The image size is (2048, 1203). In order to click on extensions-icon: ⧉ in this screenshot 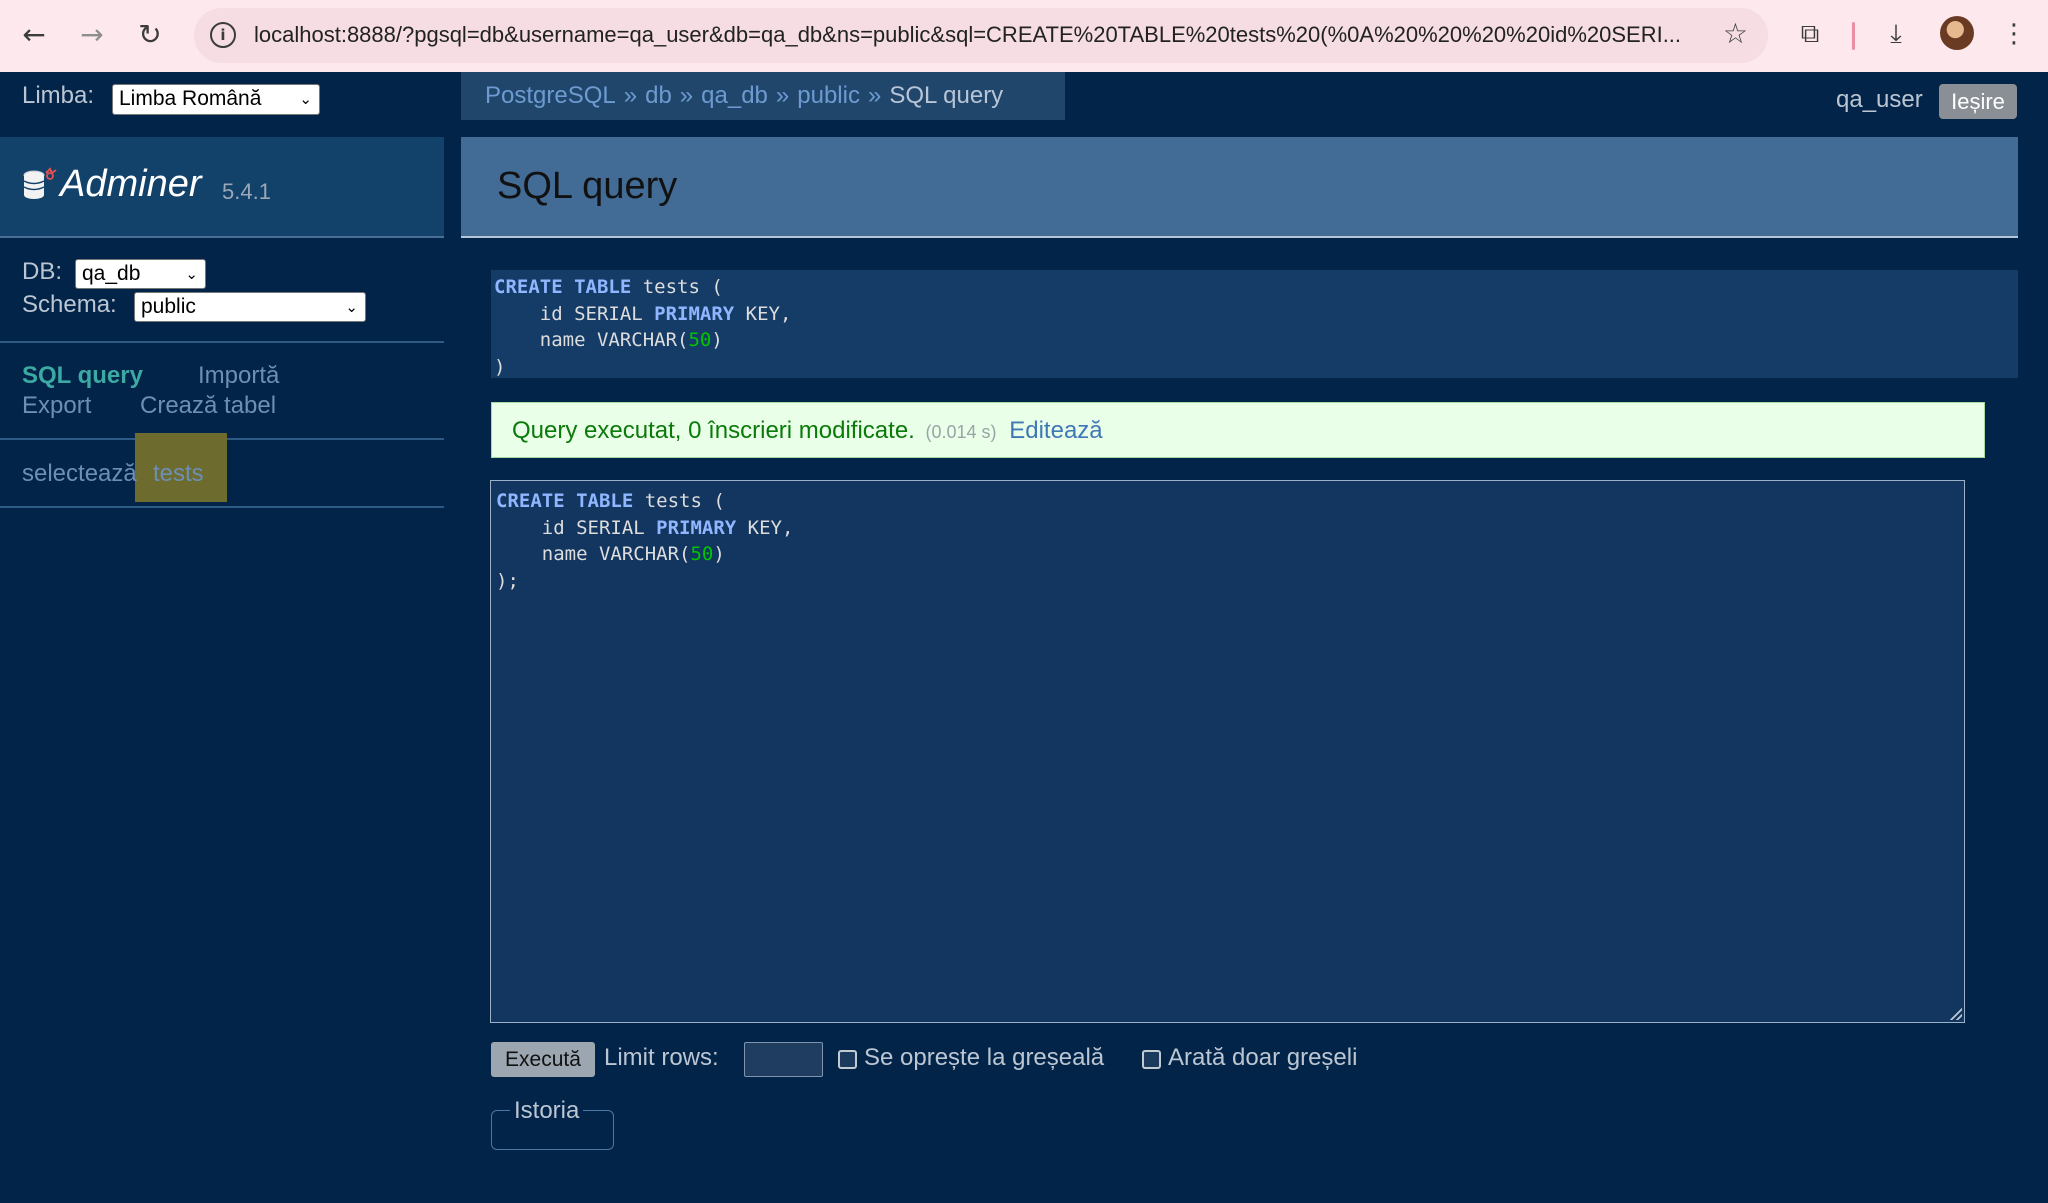, I will do `click(1810, 34)`.